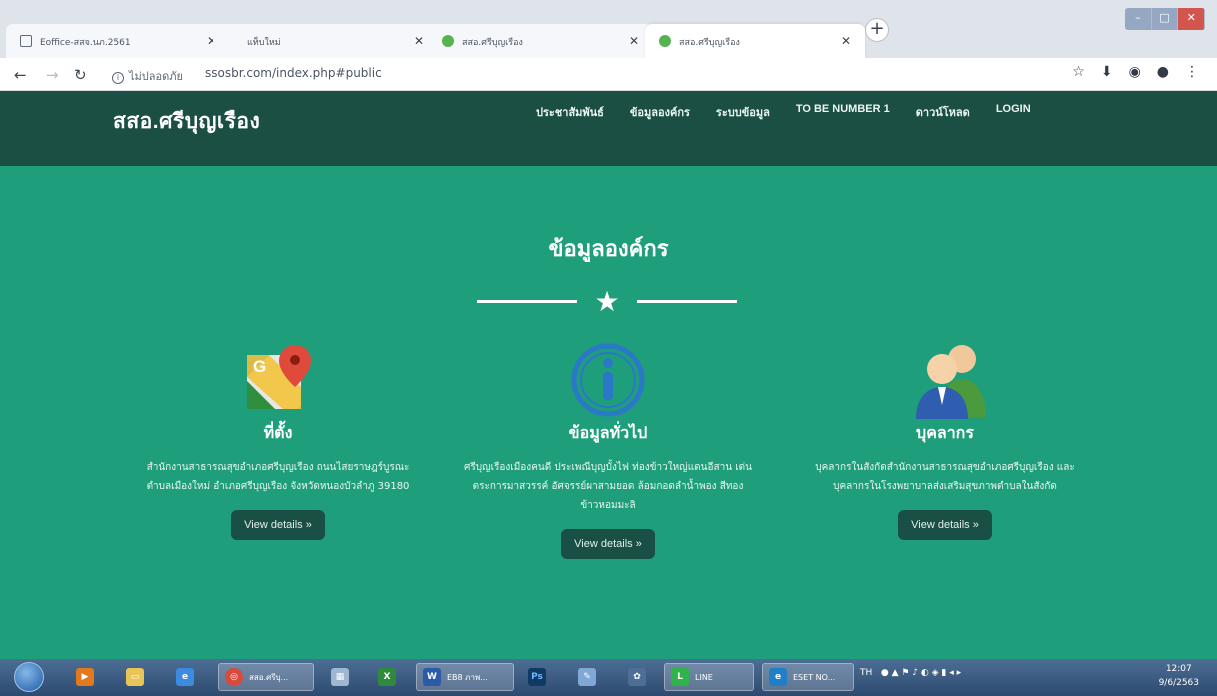 The image size is (1217, 696). I want to click on bookmark-star-icon: ☆, so click(1078, 72).